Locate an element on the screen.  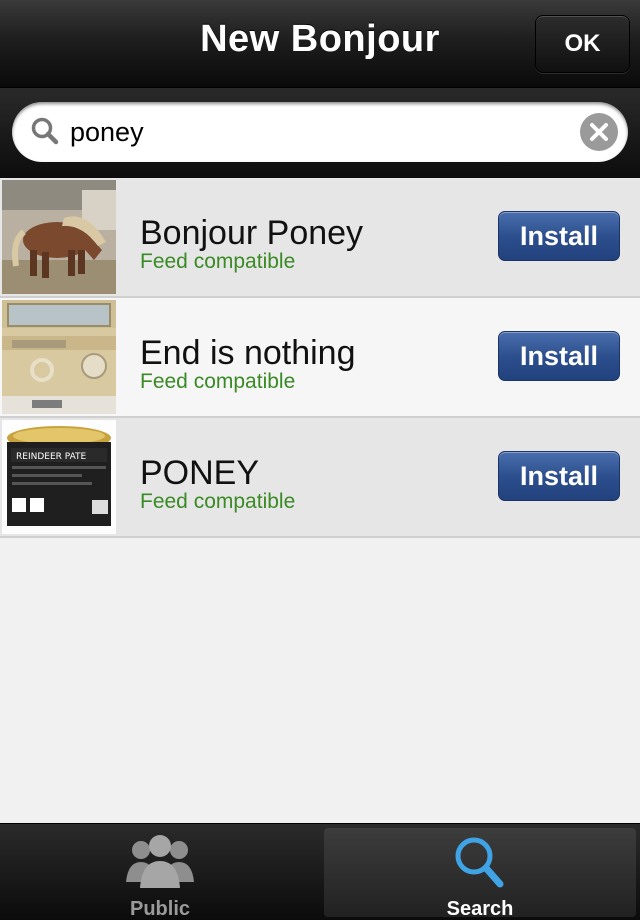
close-icon is located at coordinates (599, 132).